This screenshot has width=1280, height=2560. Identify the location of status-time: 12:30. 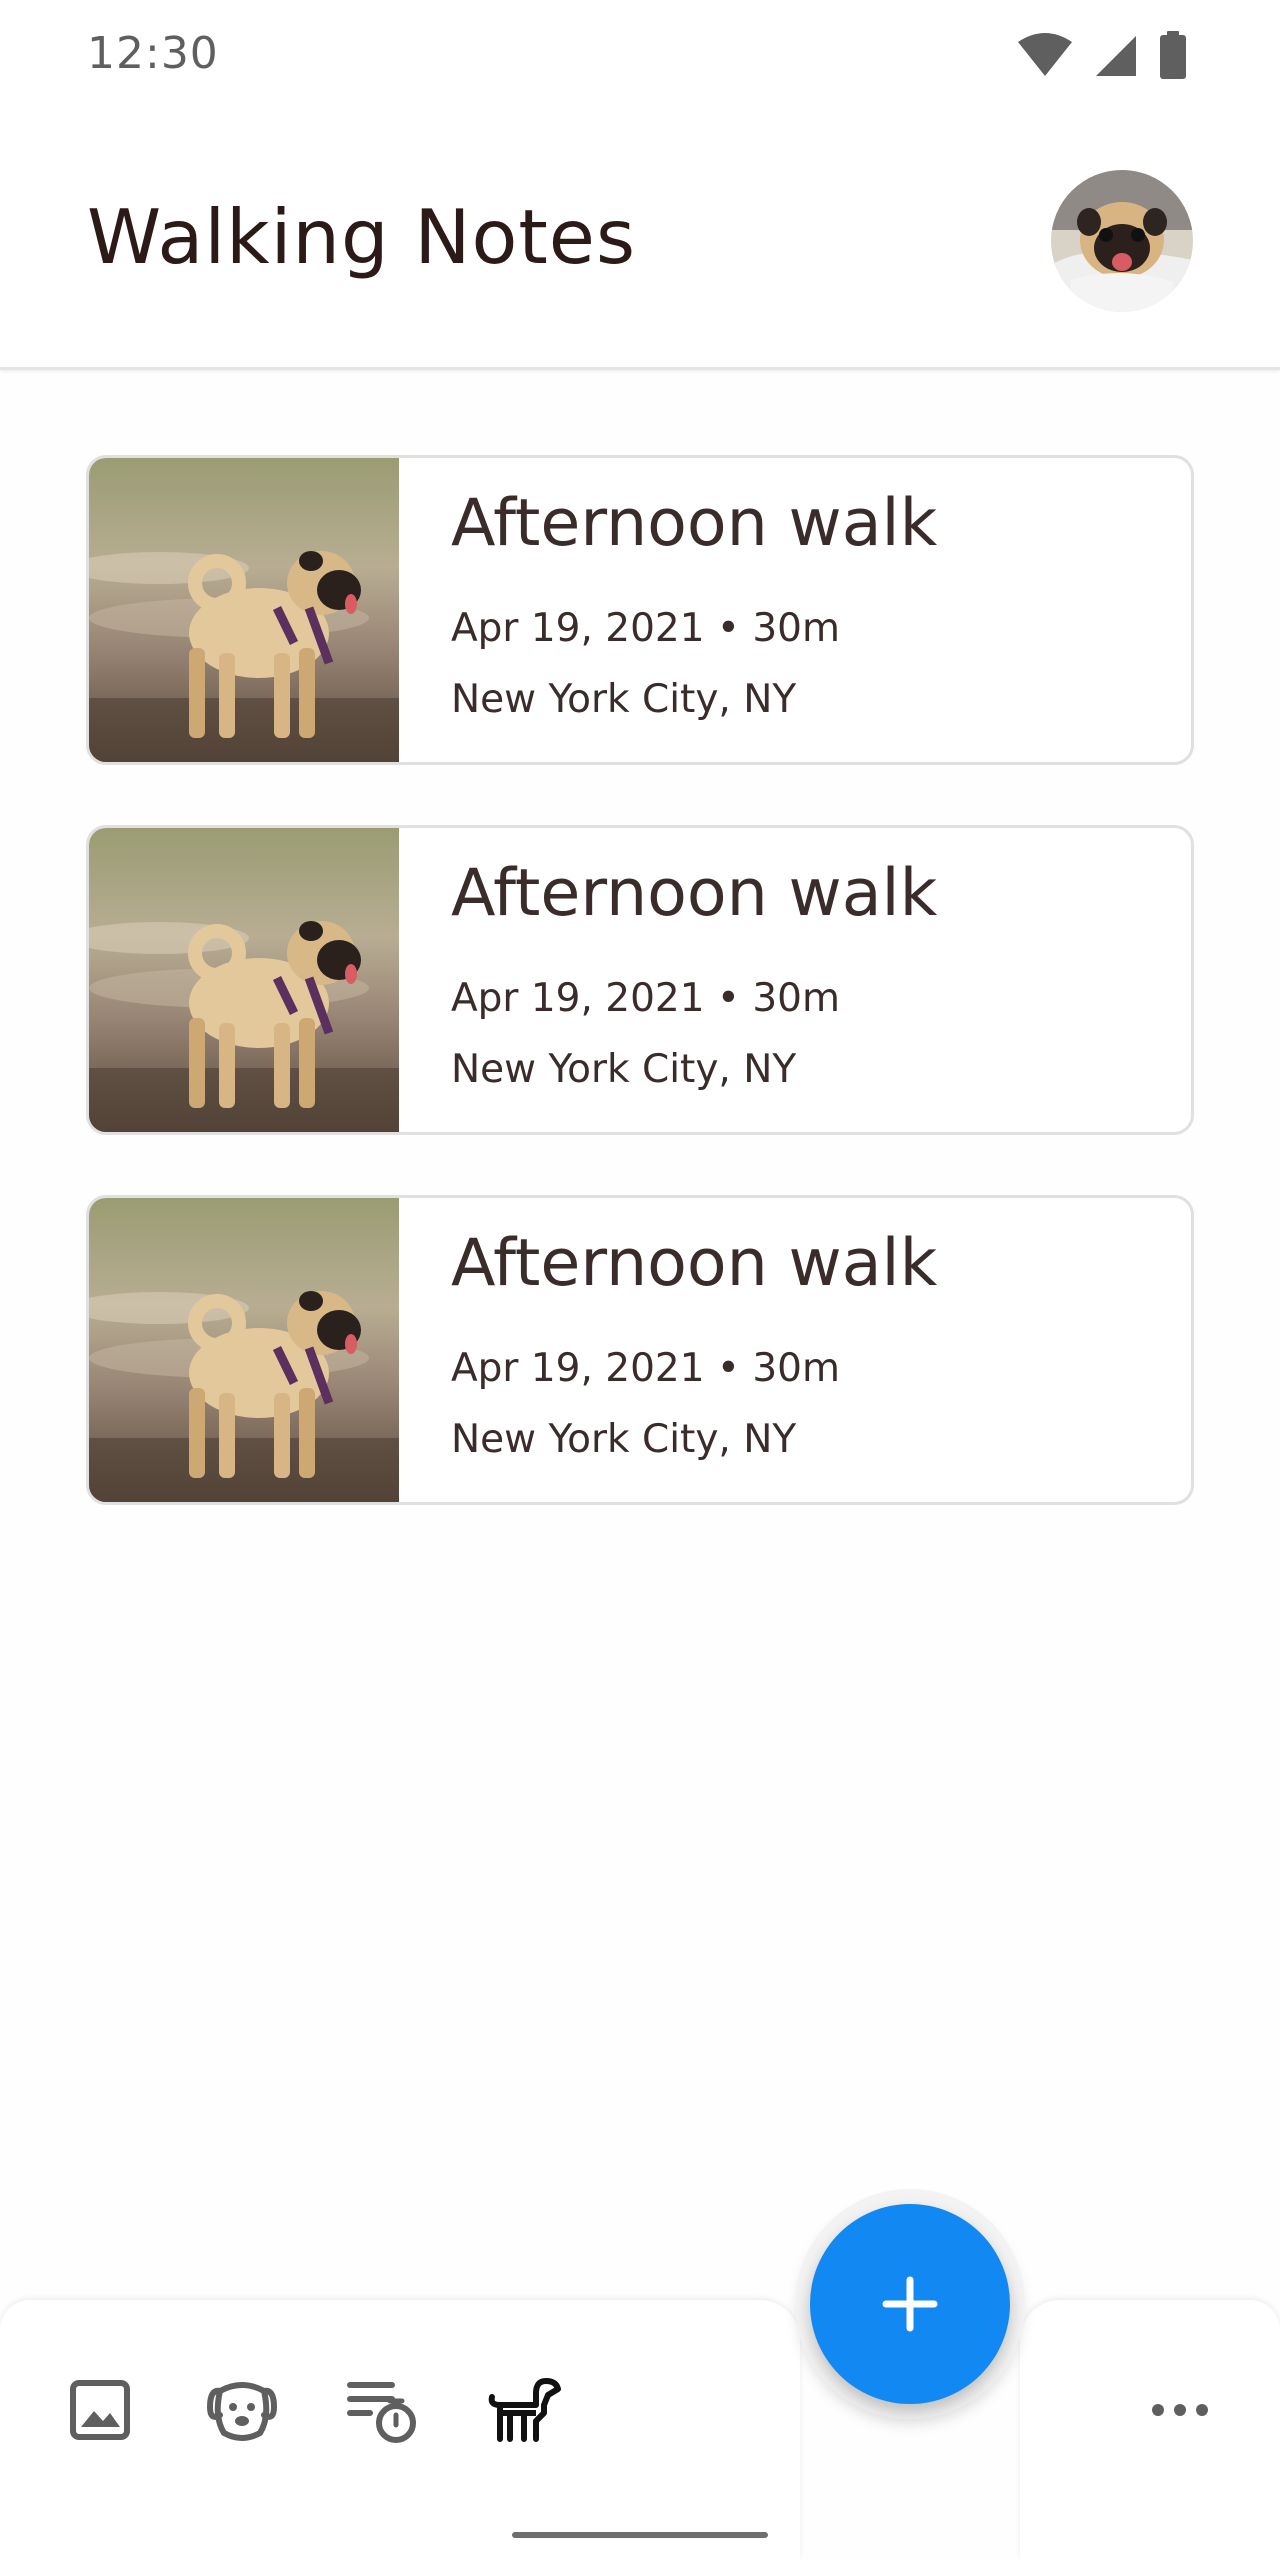
(153, 53).